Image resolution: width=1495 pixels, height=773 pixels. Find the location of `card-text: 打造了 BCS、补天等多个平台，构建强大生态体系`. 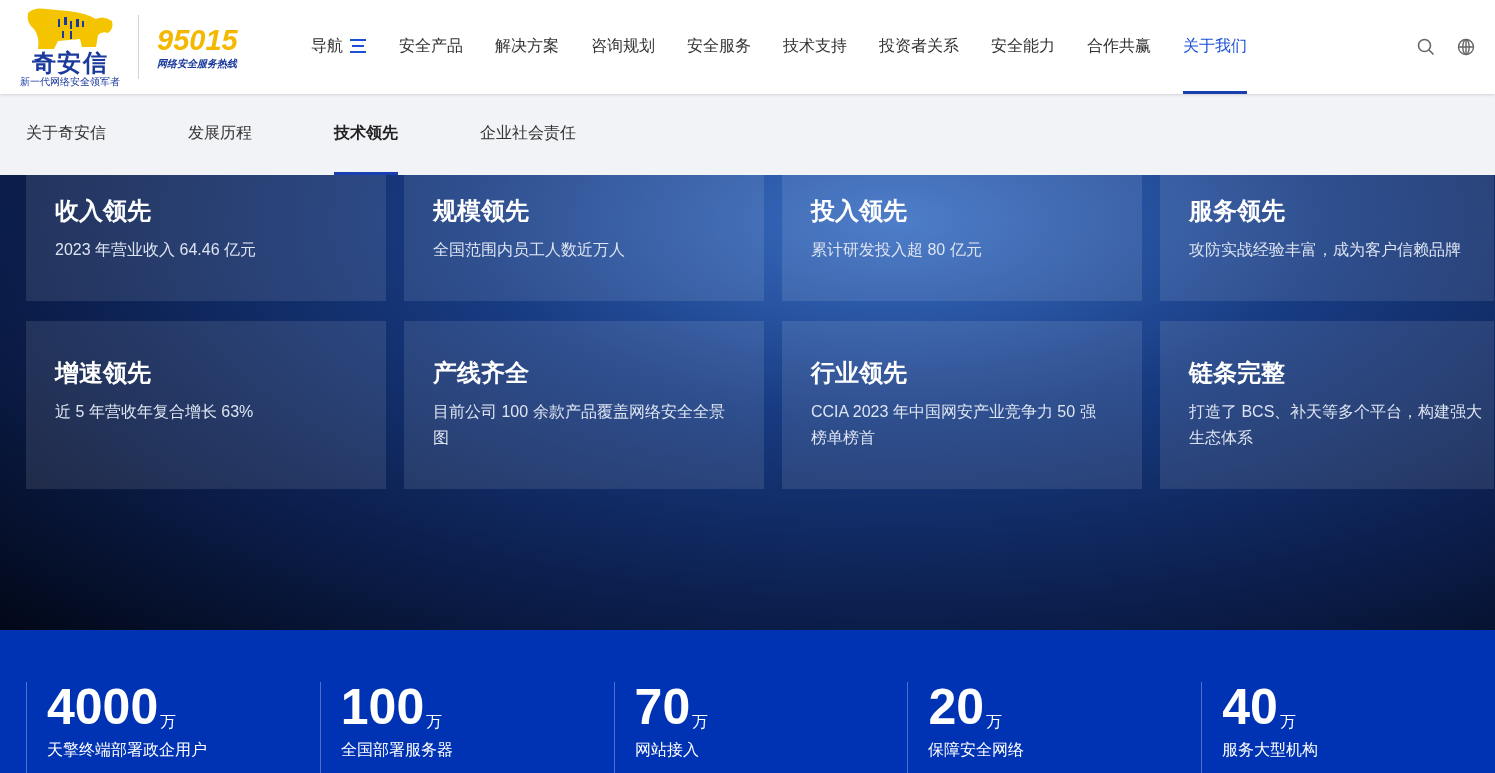

card-text: 打造了 BCS、补天等多个平台，构建强大生态体系 is located at coordinates (1336, 425).